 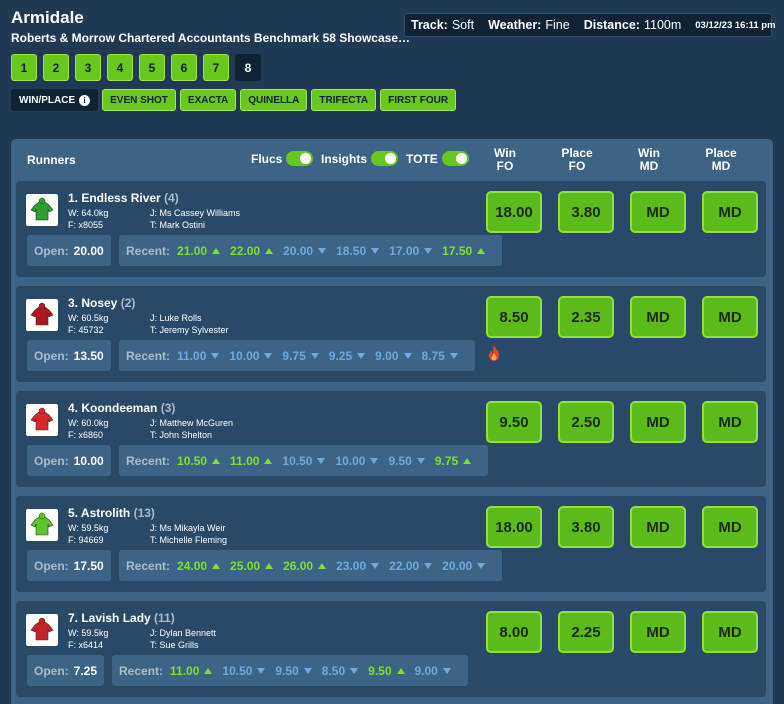 I want to click on fluc-item: 9.25, so click(x=347, y=355).